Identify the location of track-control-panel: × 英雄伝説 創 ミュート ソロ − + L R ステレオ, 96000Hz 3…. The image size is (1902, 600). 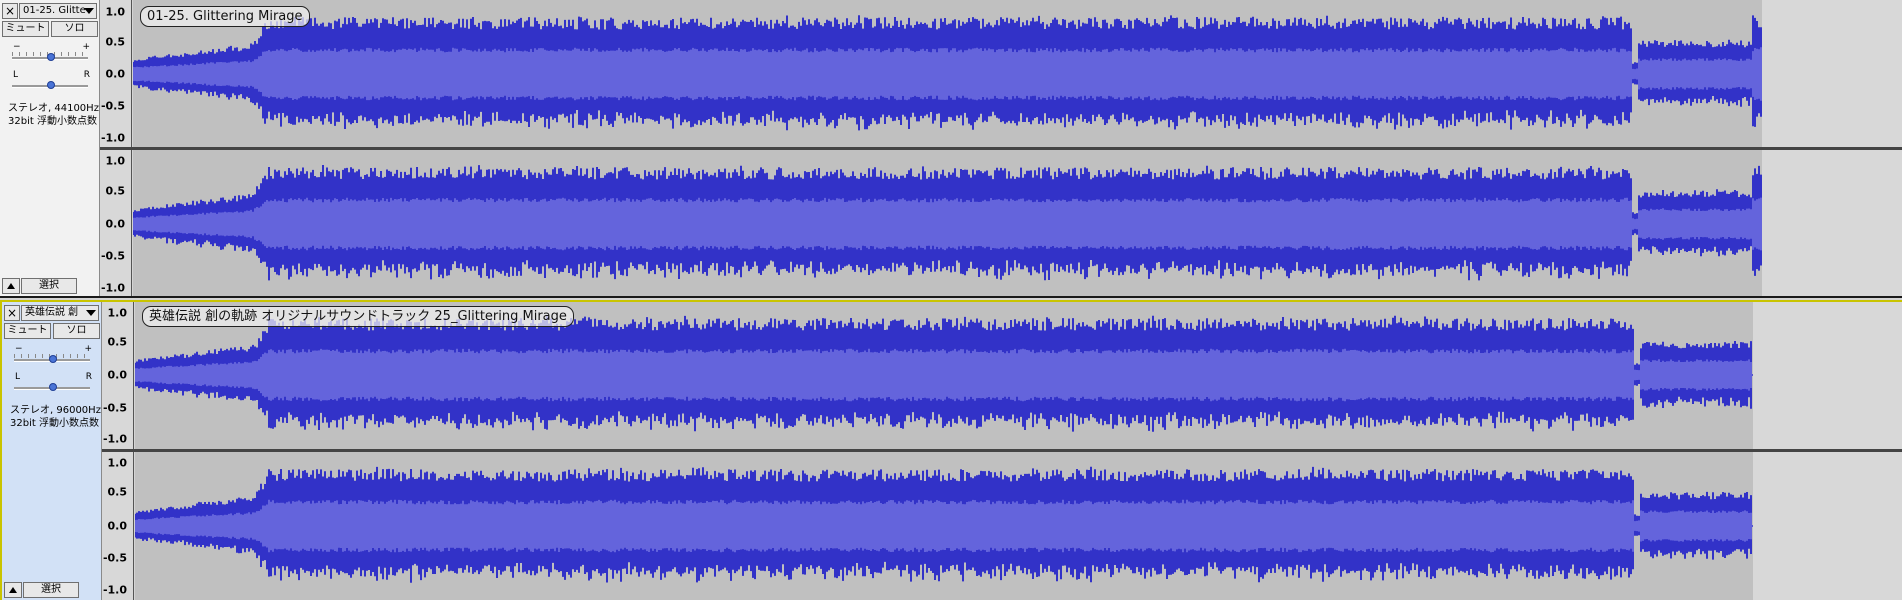
(52, 451).